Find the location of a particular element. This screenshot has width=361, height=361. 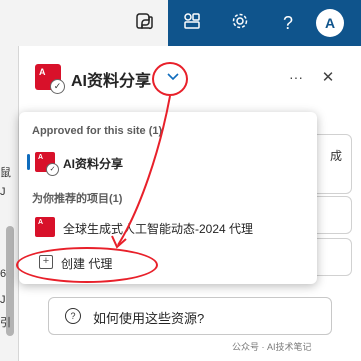

help-button: ? is located at coordinates (288, 23).